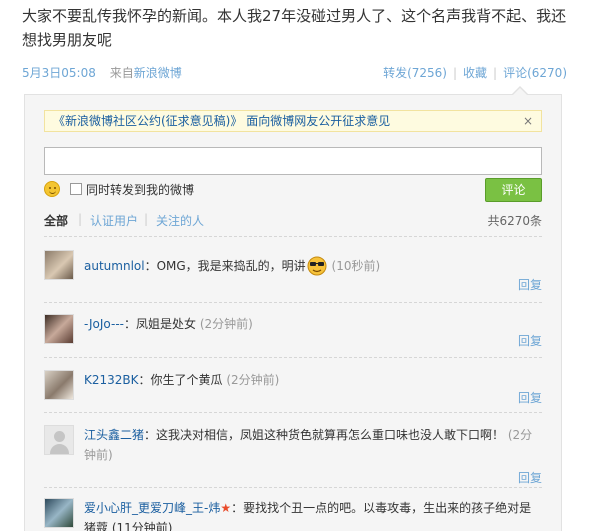 The height and width of the screenshot is (531, 591). Describe the element at coordinates (293, 275) in the screenshot. I see `comment-item: autumnlol：OMG，我是来捣乱的，明讲 (10秒前) 回复` at that location.